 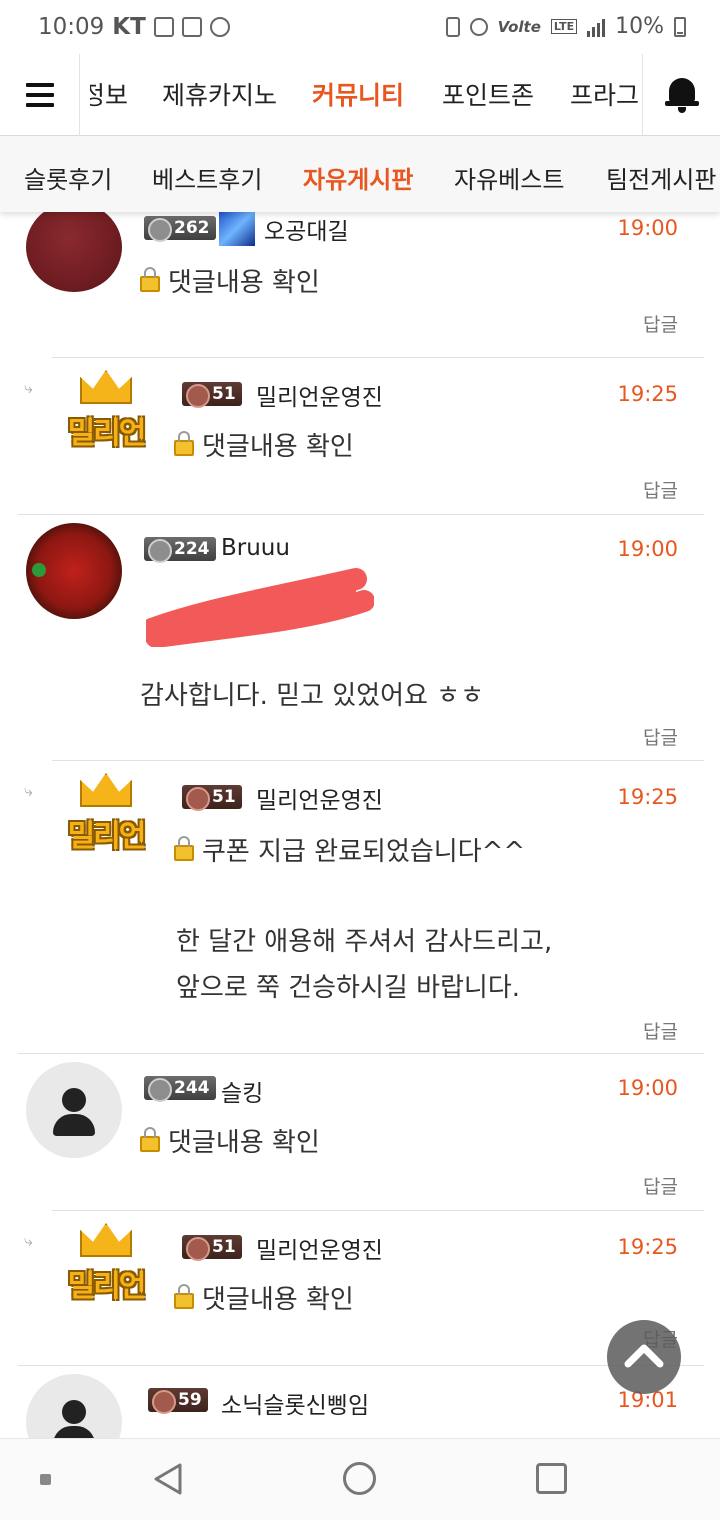 I want to click on vibrate-icon, so click(x=452, y=26).